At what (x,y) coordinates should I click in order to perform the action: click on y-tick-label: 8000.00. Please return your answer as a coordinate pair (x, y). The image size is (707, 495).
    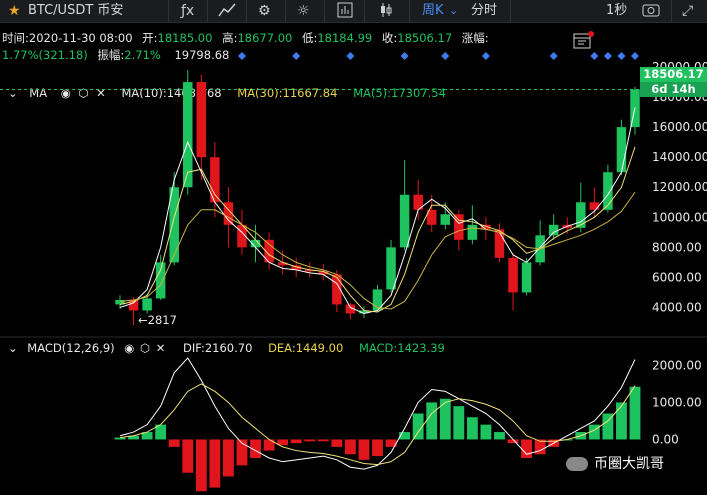
    Looking at the image, I should click on (677, 247).